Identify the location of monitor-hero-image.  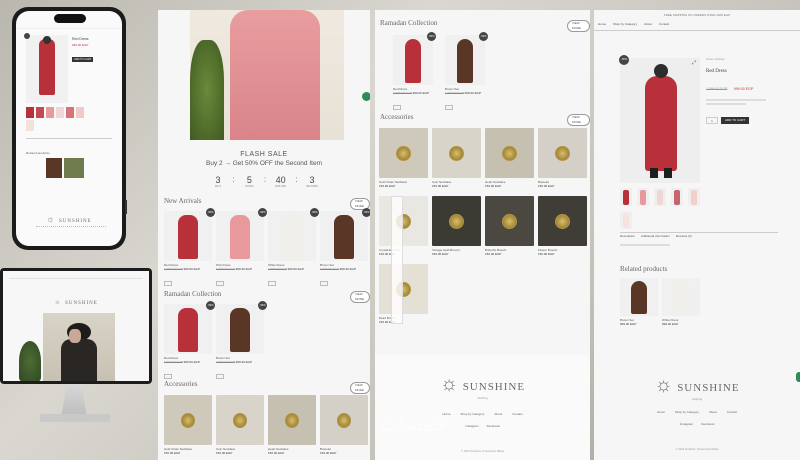
(79, 347).